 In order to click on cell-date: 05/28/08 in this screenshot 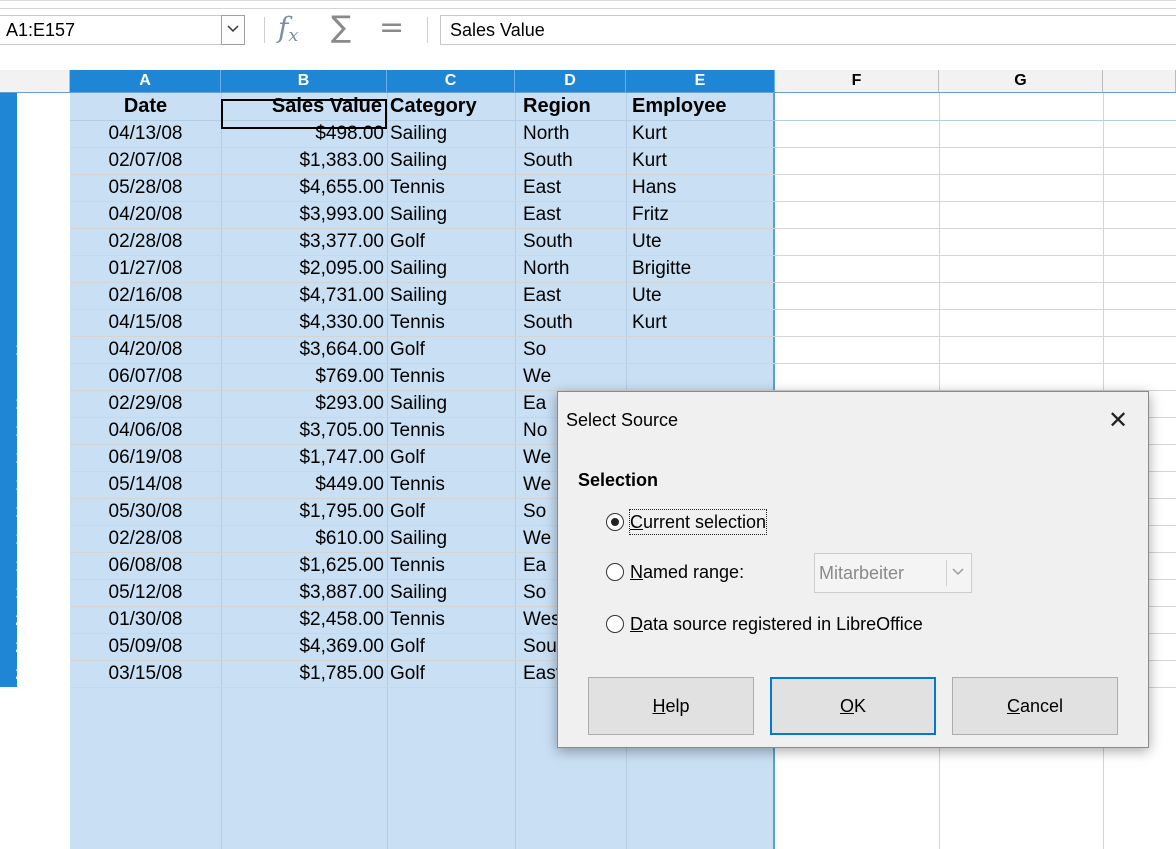, I will do `click(145, 187)`.